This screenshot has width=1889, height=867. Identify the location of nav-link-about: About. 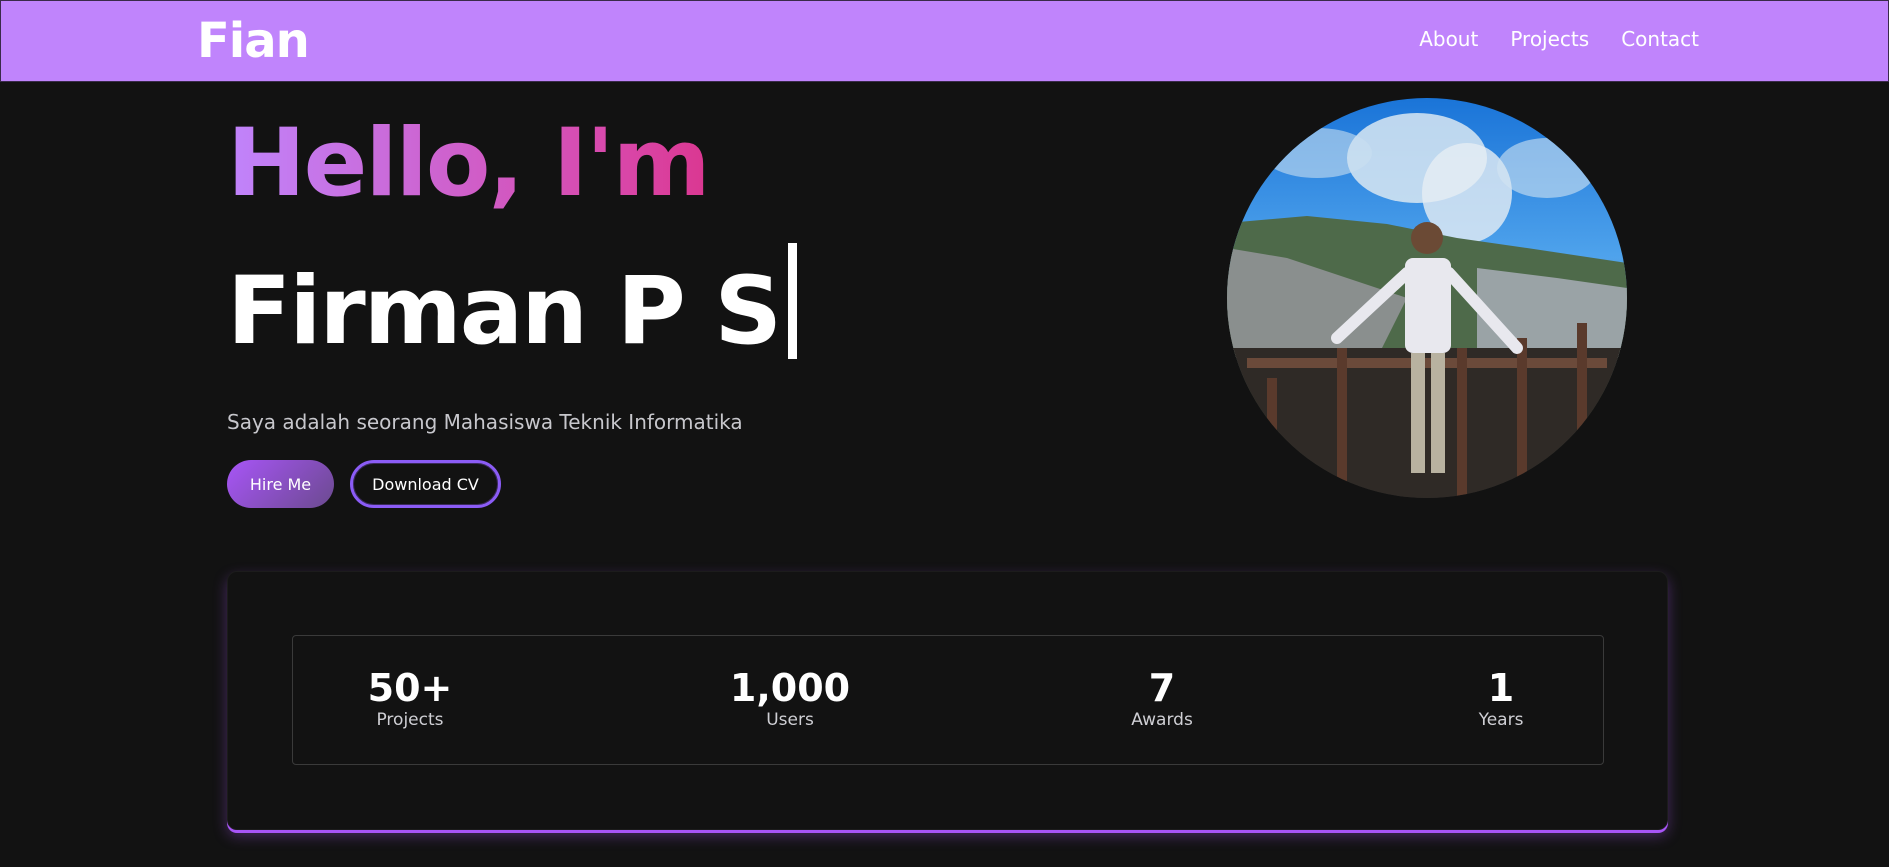
(1448, 39).